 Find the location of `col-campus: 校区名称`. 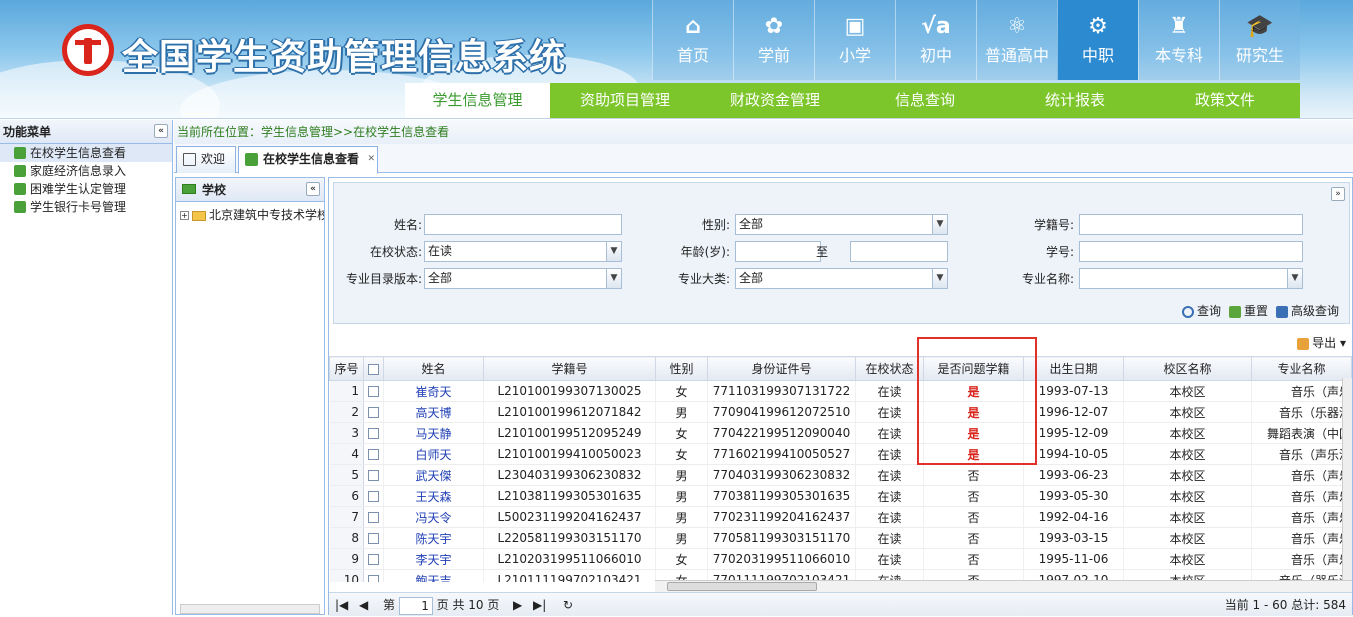

col-campus: 校区名称 is located at coordinates (1187, 368).